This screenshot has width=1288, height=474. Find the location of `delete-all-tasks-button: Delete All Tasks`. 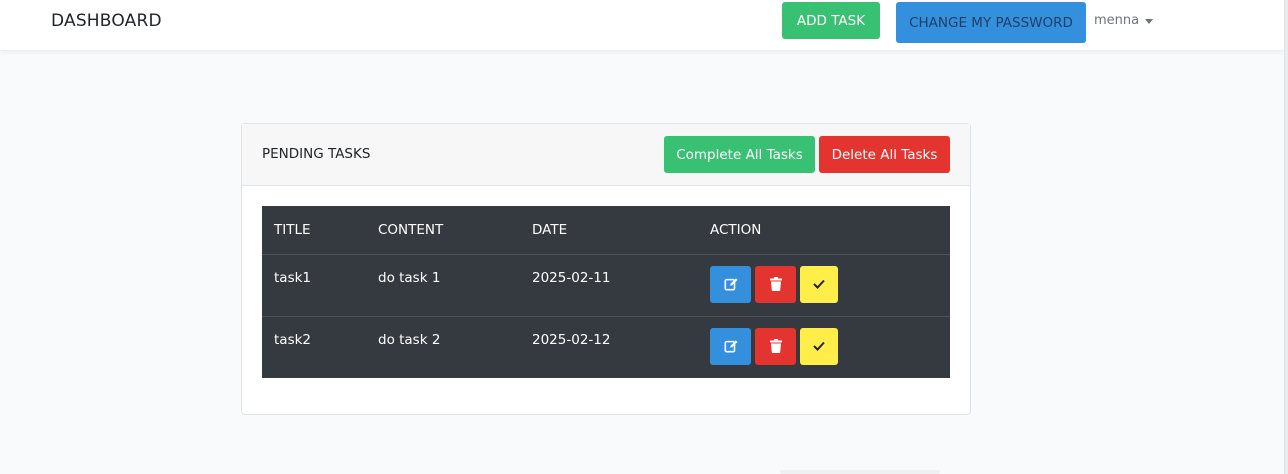

delete-all-tasks-button: Delete All Tasks is located at coordinates (884, 154).